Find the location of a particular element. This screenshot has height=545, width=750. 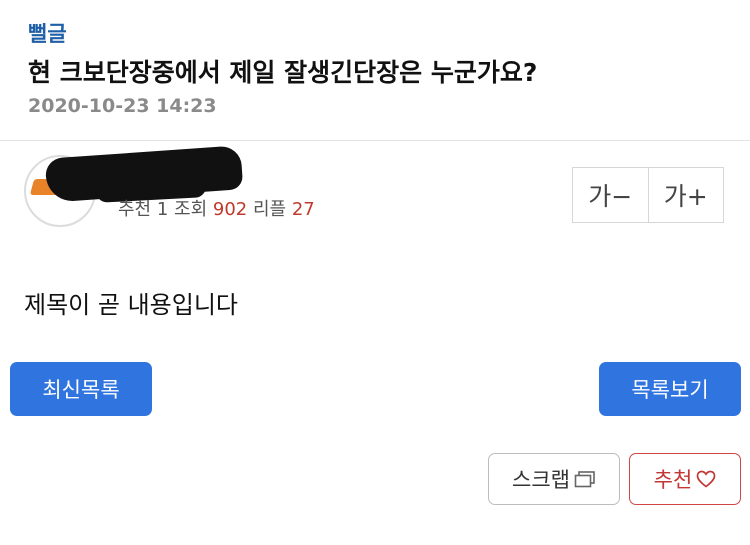

heart-icon is located at coordinates (706, 479).